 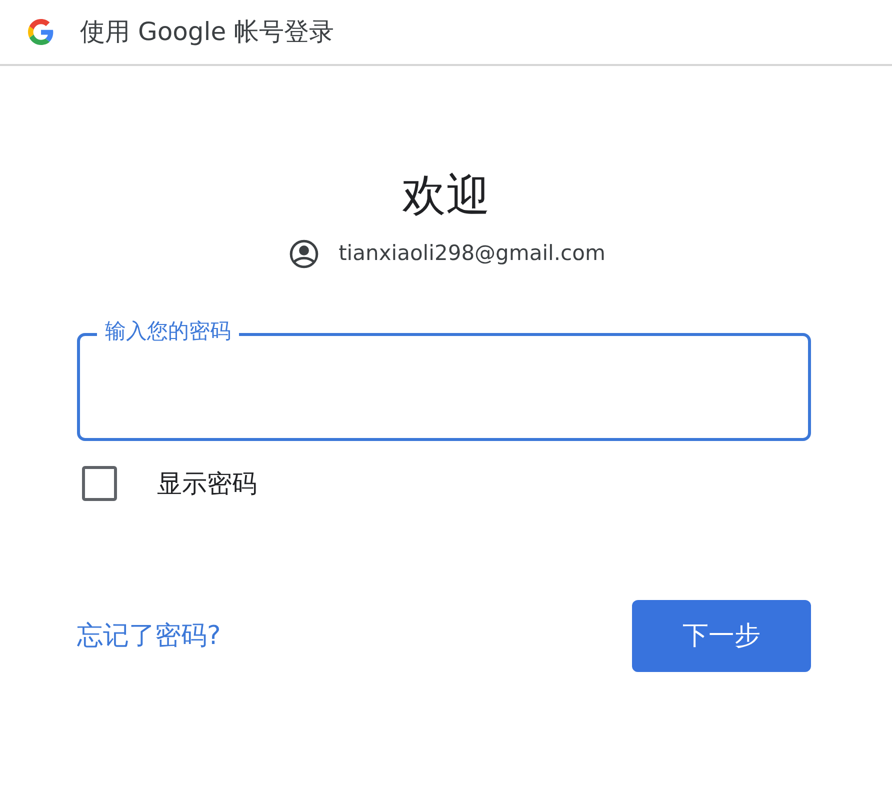 I want to click on next-button: 下一步, so click(x=721, y=636).